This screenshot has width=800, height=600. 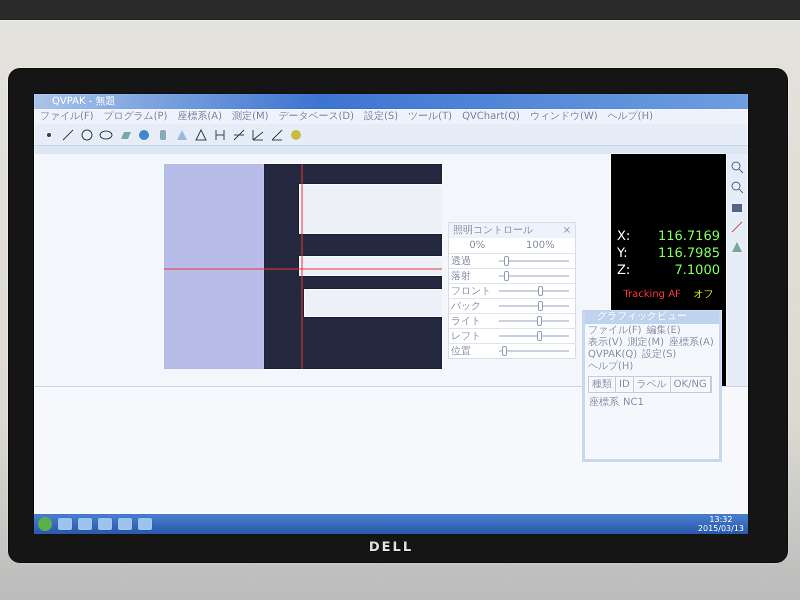 I want to click on axis-icon, so click(x=258, y=135).